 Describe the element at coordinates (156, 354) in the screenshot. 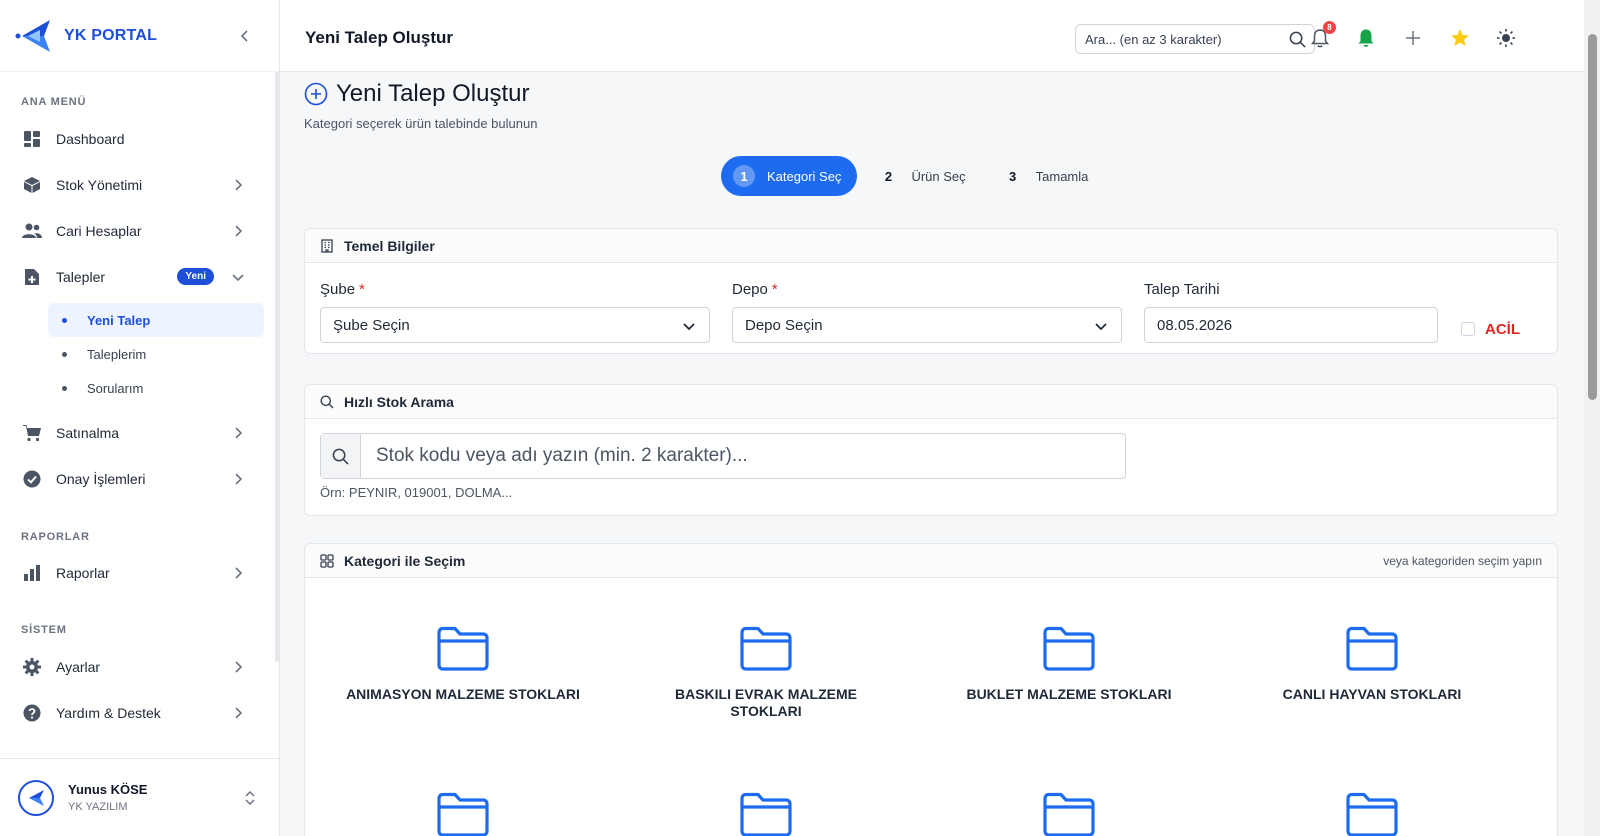

I see `sidebar-subitem-my-requests: Taleplerim` at that location.